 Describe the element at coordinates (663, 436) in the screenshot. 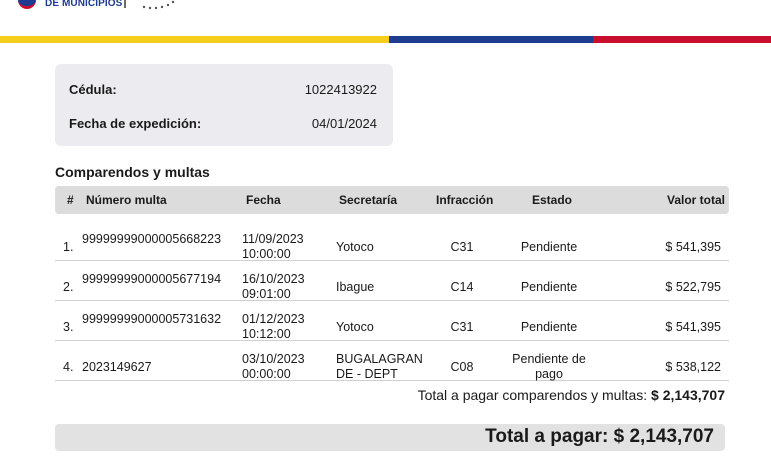

I see `total-value: $ 2,143,707` at that location.